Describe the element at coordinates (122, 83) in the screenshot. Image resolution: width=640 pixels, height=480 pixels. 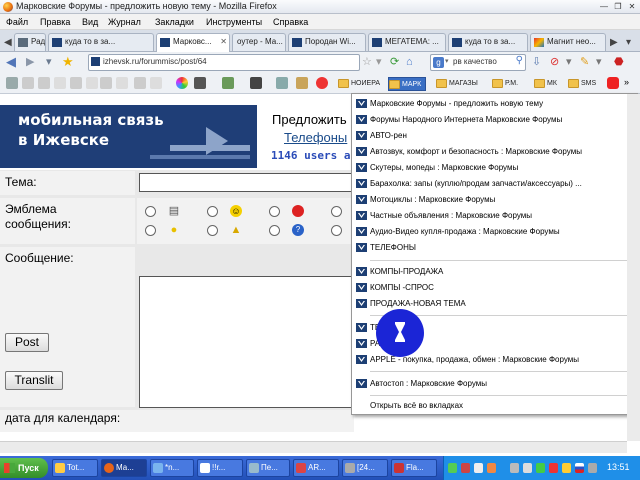
I see `format-icon` at that location.